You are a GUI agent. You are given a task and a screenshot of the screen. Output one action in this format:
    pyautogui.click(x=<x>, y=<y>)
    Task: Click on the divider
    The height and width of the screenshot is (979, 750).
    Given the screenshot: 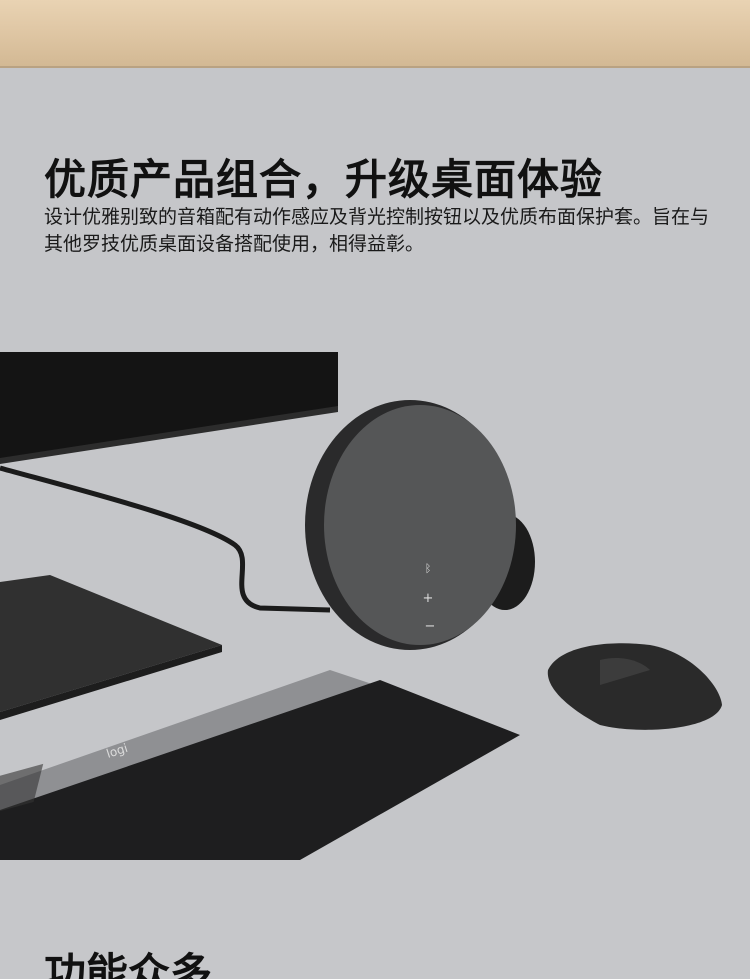 What is the action you would take?
    pyautogui.click(x=375, y=67)
    